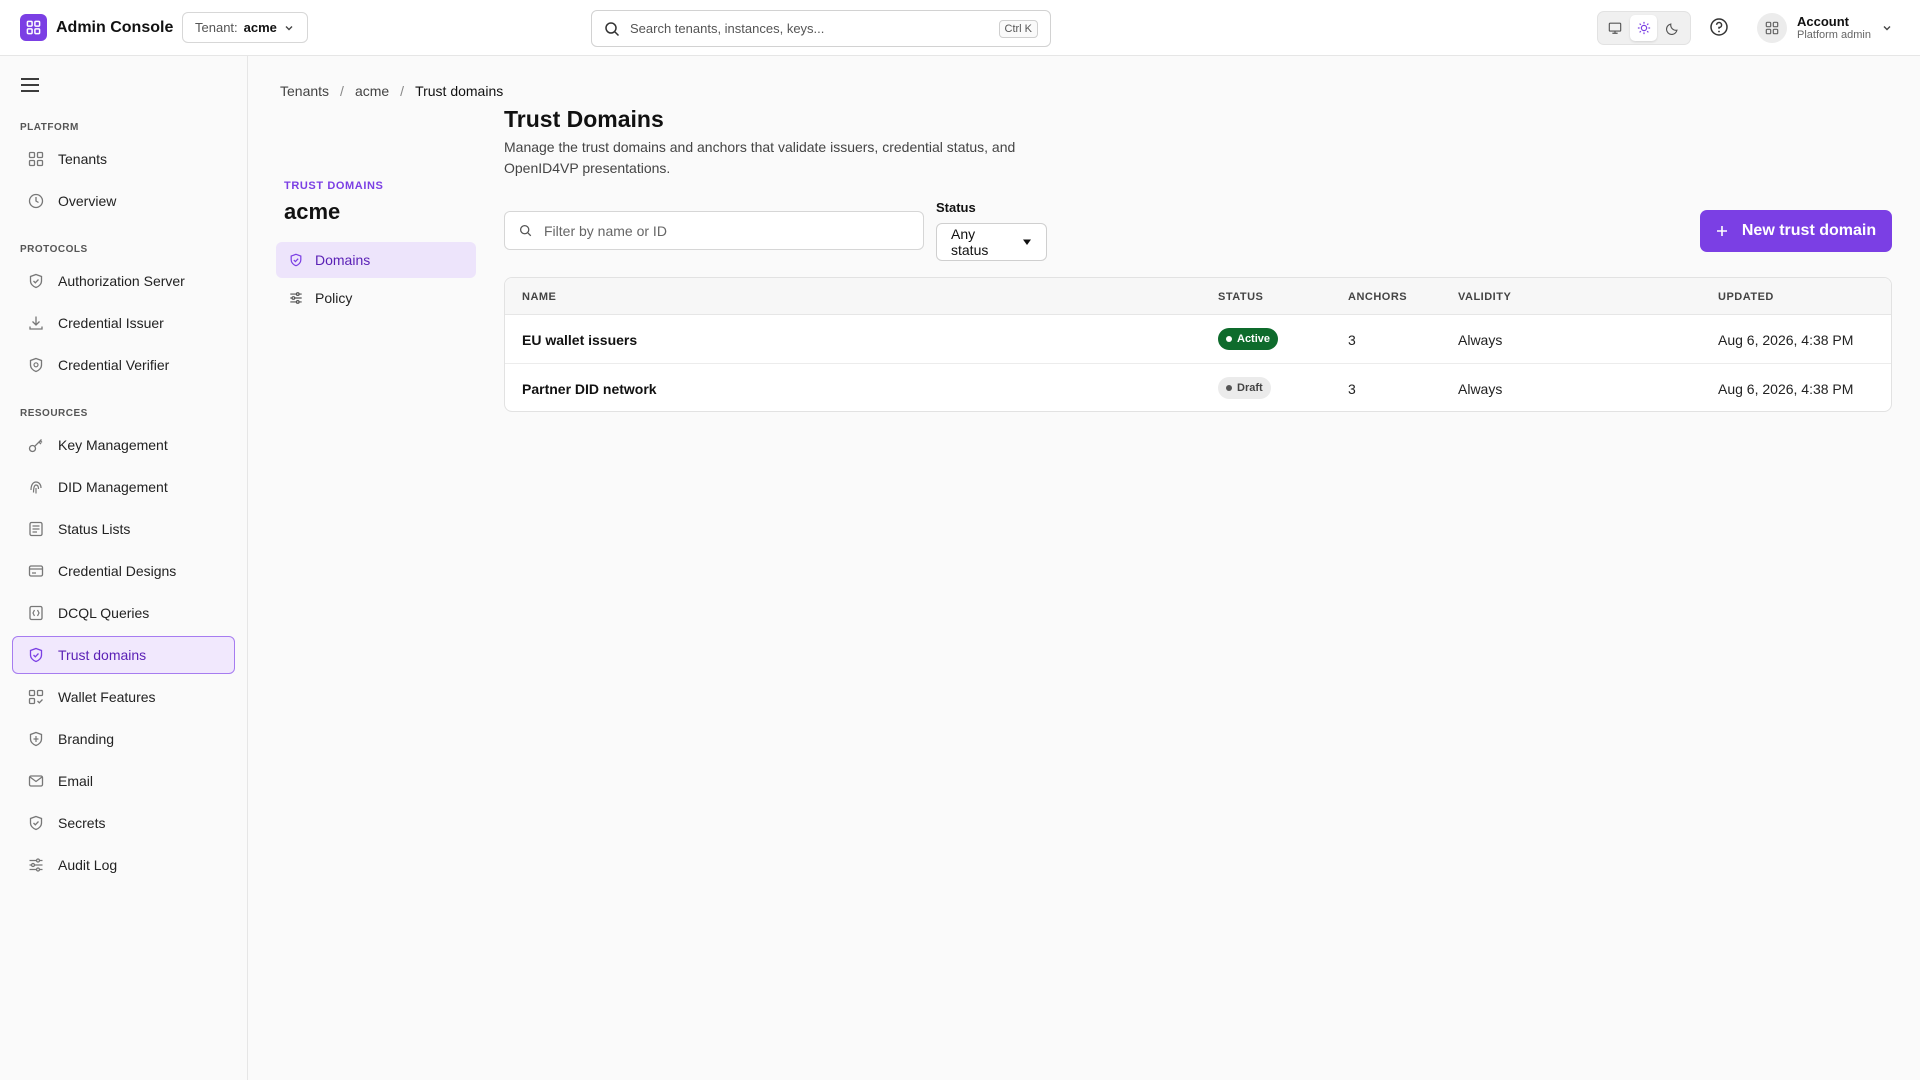 Image resolution: width=1920 pixels, height=1080 pixels. I want to click on sun-icon, so click(1644, 28).